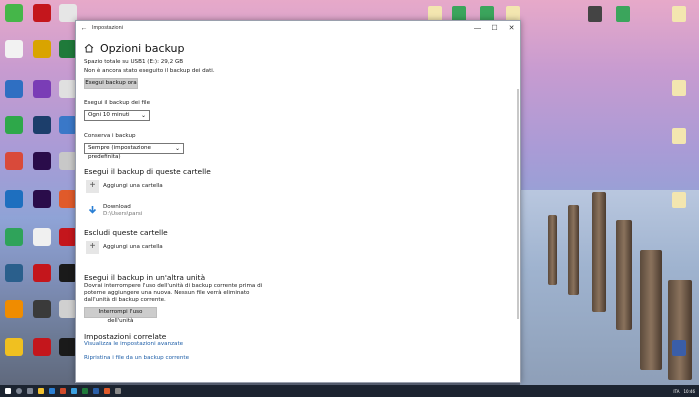 The height and width of the screenshot is (397, 699). Describe the element at coordinates (298, 48) in the screenshot. I see `page-title-row: Opzioni backup` at that location.